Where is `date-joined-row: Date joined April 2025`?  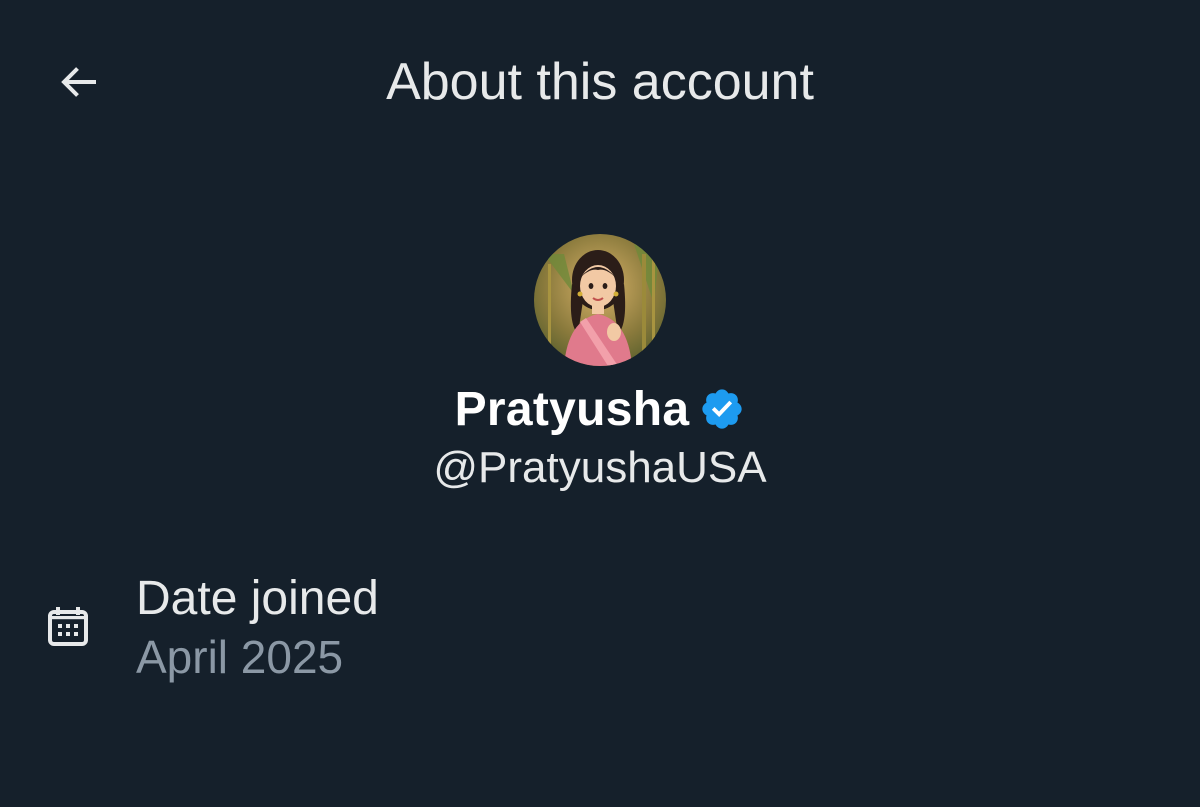 date-joined-row: Date joined April 2025 is located at coordinates (600, 628).